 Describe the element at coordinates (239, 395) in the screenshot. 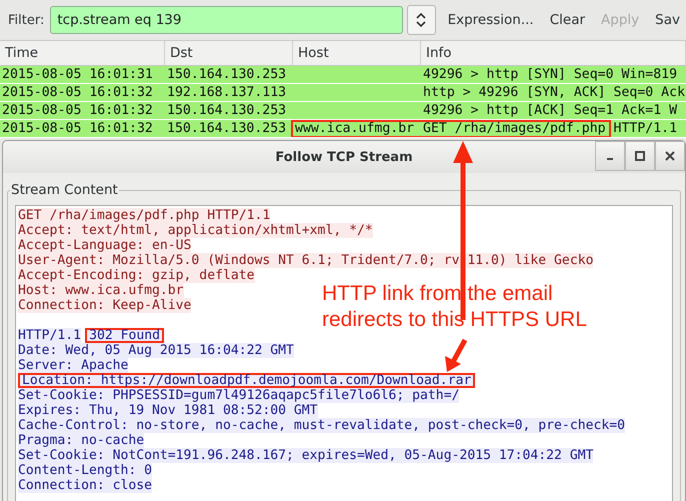

I see `stream-text: Set-Cookie: PHPSESSID=gum7l49126aqapc5file7lo6l6; path=/` at that location.